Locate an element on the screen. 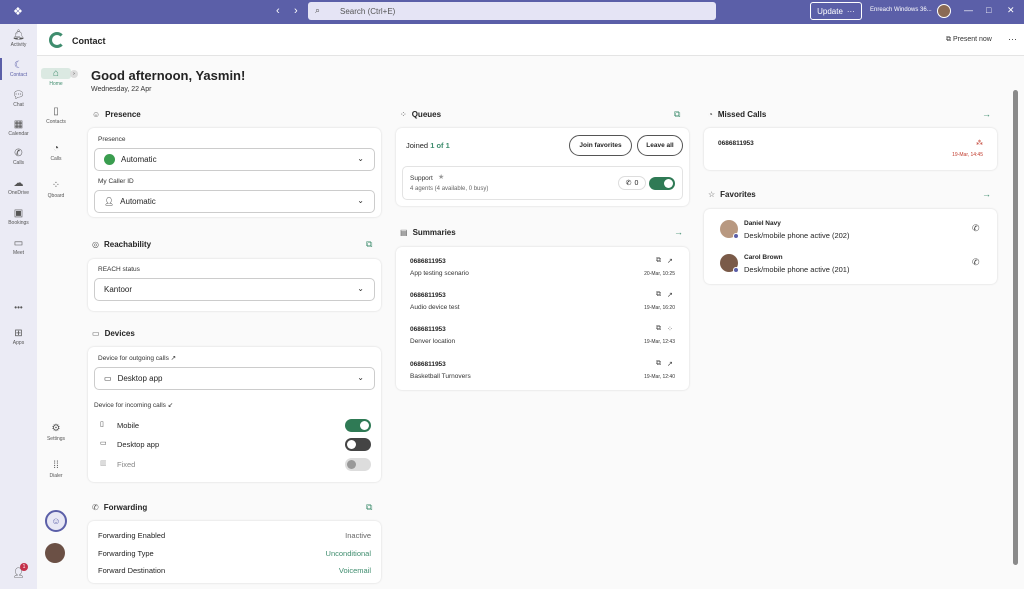  laptop-icon: ▭ is located at coordinates (108, 378).